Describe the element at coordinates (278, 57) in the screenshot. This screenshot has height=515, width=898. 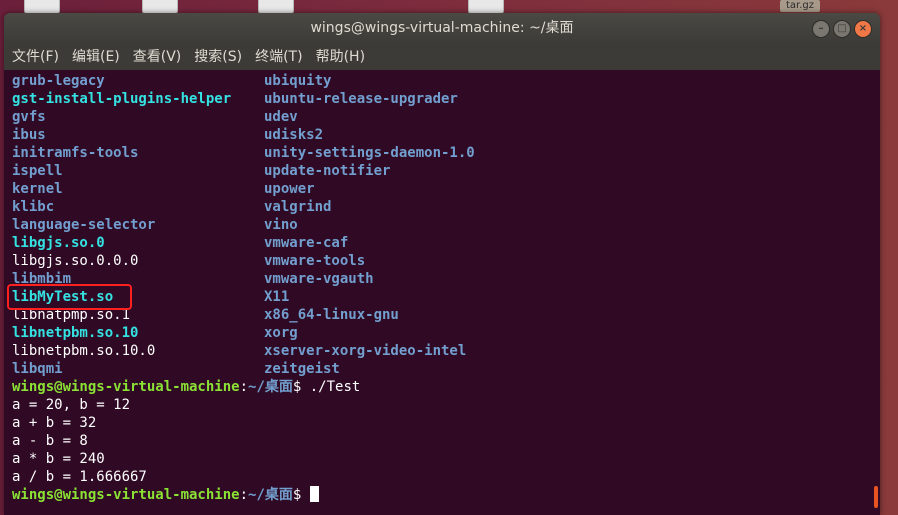
I see `menu-terminal: 终端(T)` at that location.